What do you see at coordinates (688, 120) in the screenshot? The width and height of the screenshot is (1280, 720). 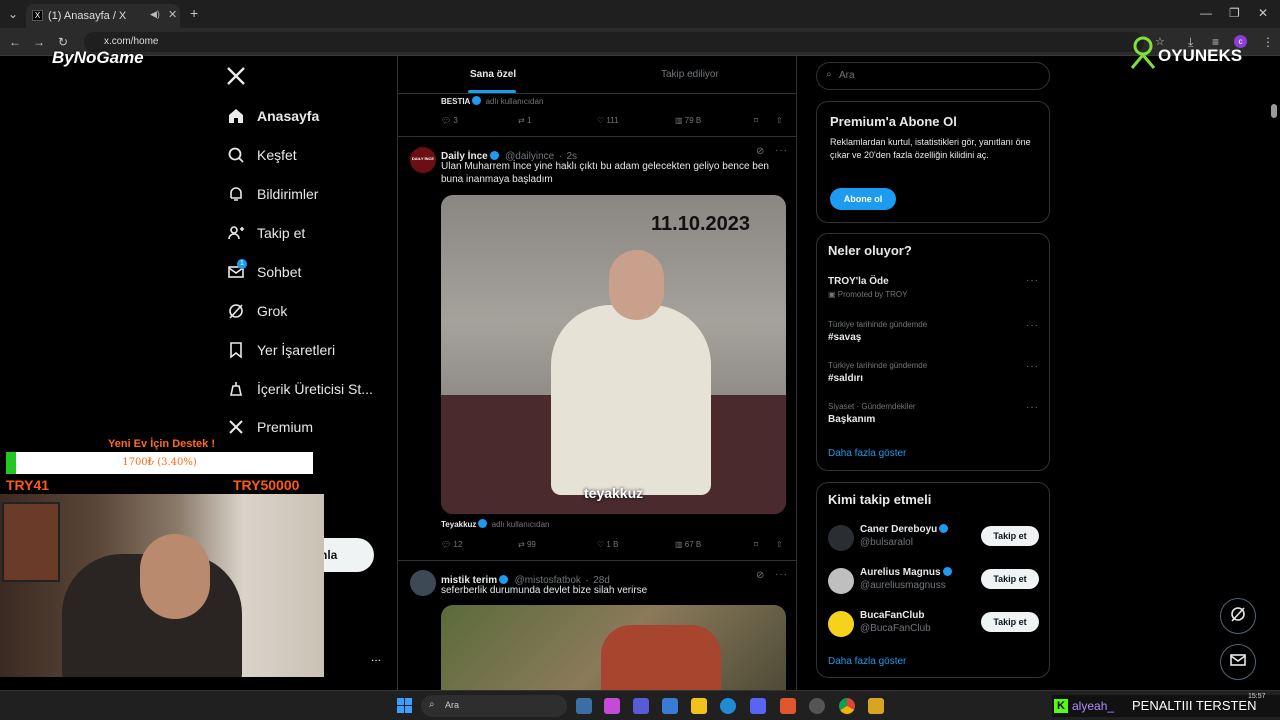 I see `views-button: ▥ 79 B` at bounding box center [688, 120].